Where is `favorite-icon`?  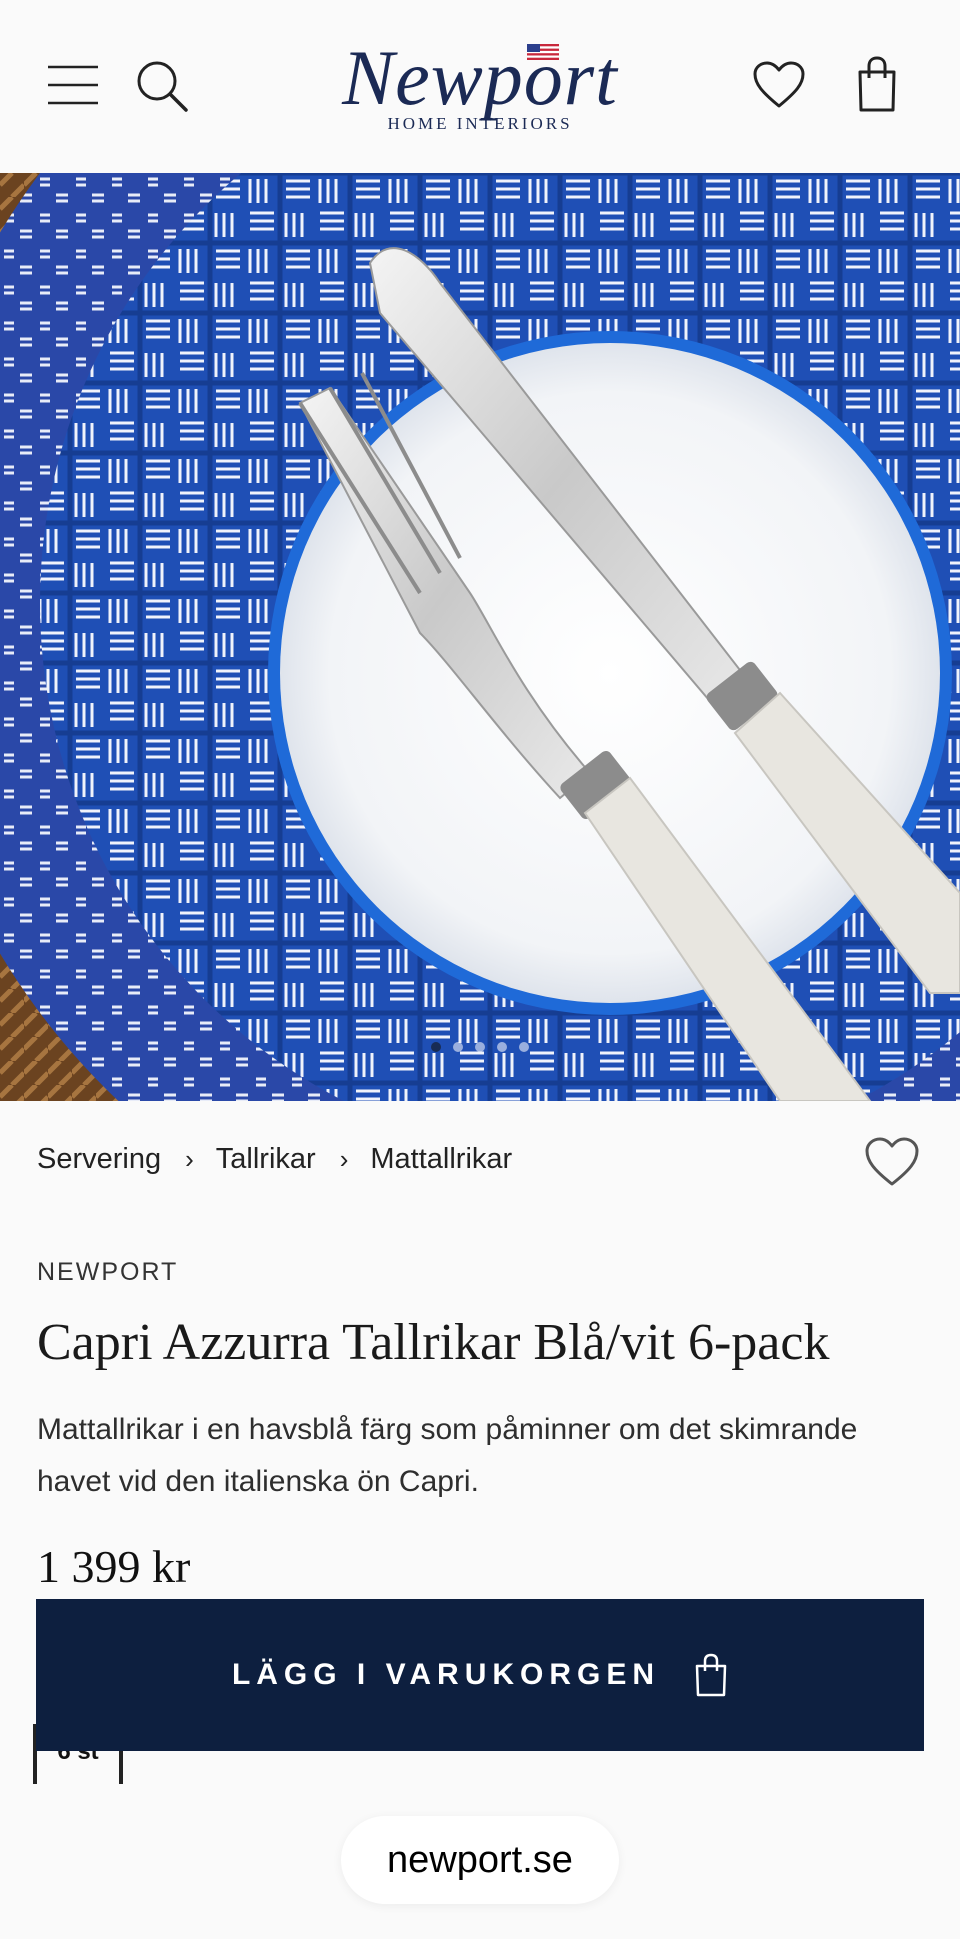 favorite-icon is located at coordinates (892, 1162).